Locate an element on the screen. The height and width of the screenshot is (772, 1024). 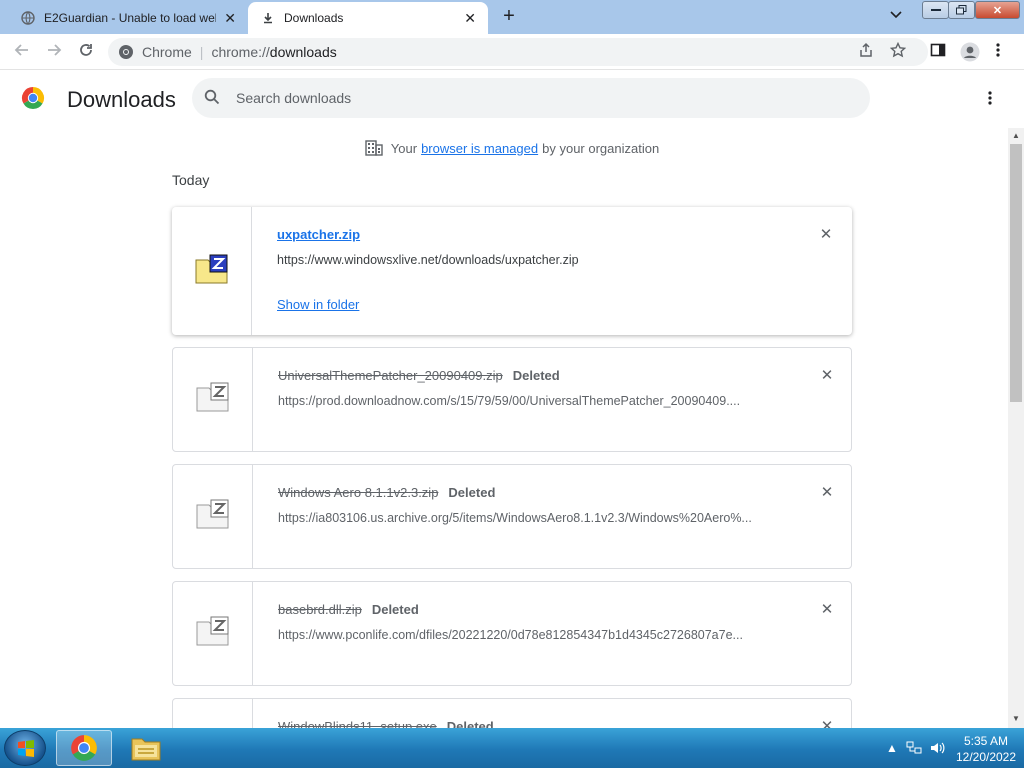
file-name-text: basebrd.dll.zip is located at coordinates (320, 609).